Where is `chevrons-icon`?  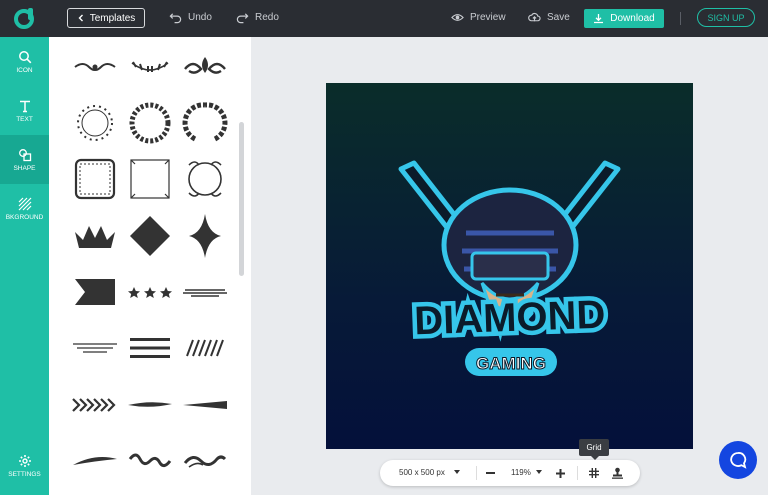 chevrons-icon is located at coordinates (94, 405).